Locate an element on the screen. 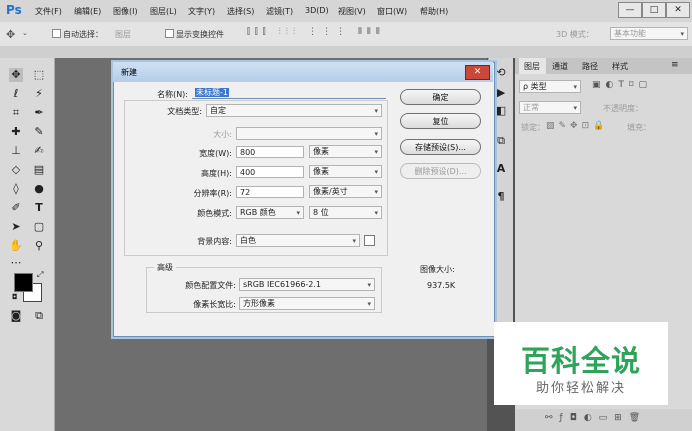 Image resolution: width=692 pixels, height=431 pixels. dialog-title: 新建 is located at coordinates (129, 72).